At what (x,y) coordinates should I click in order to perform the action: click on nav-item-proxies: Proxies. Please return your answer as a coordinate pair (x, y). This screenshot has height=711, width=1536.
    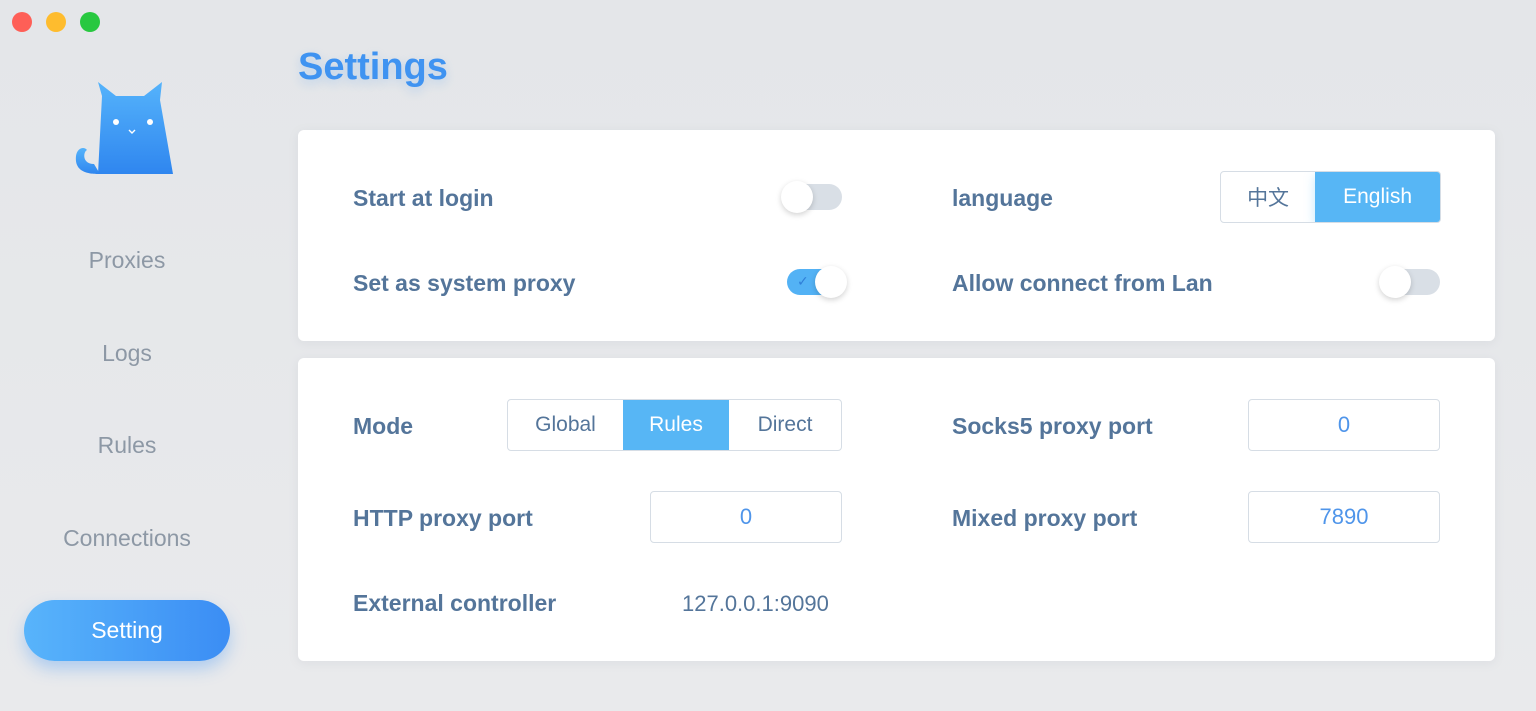
    Looking at the image, I should click on (127, 260).